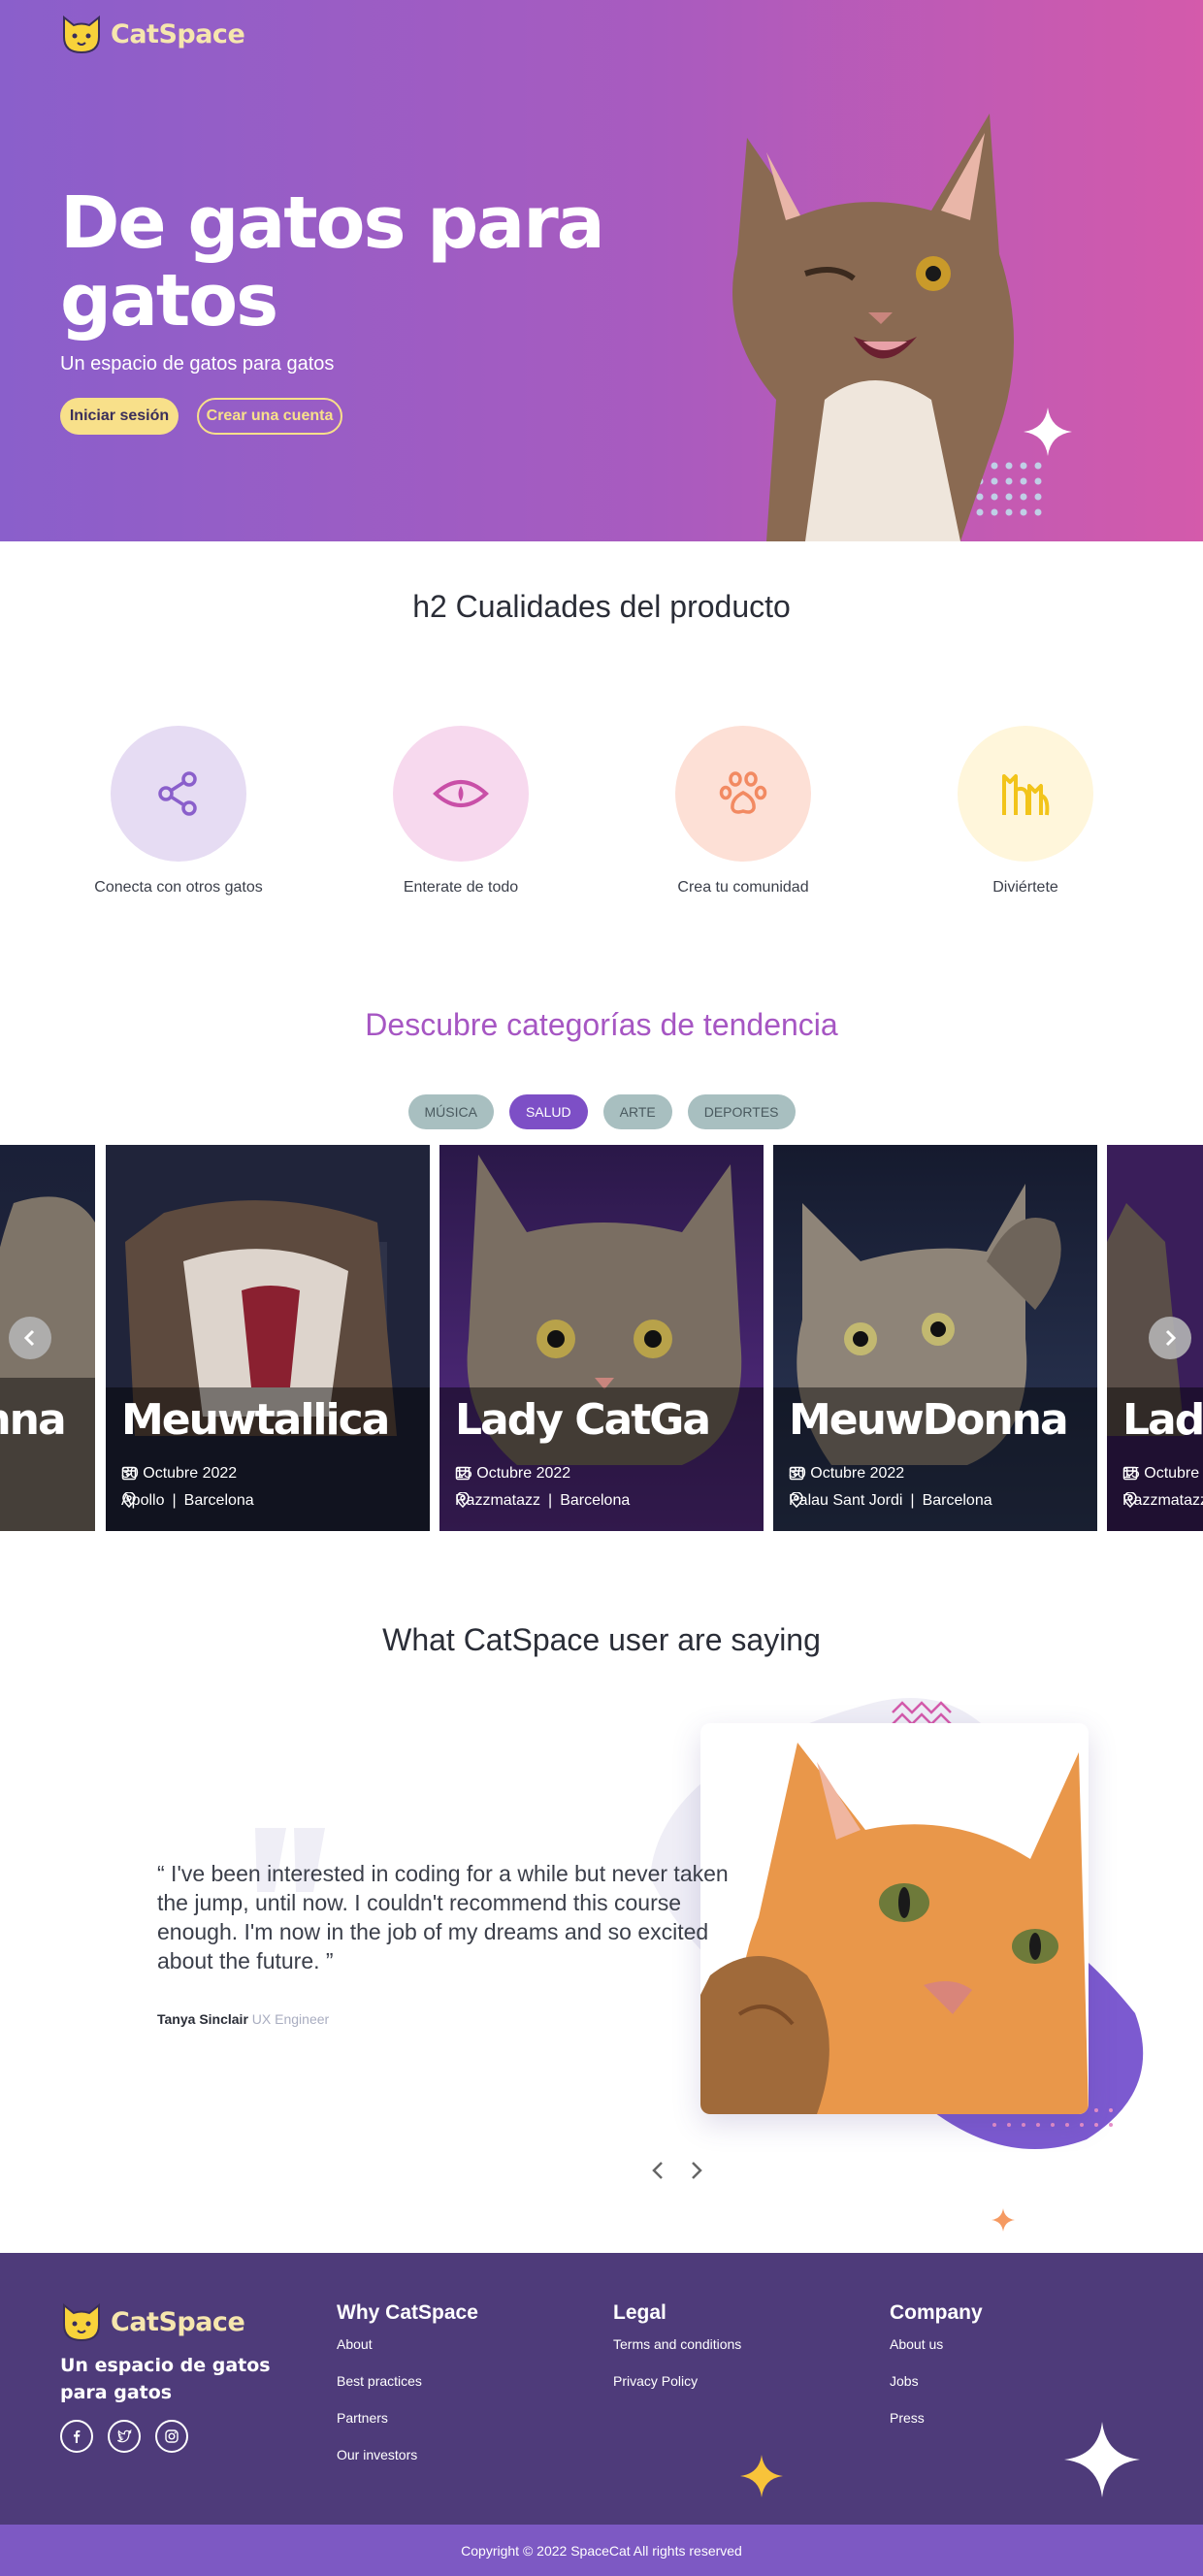 The image size is (1203, 2576). I want to click on category-chips: MÚSICA SALUD ARTE DEPORTES, so click(601, 1111).